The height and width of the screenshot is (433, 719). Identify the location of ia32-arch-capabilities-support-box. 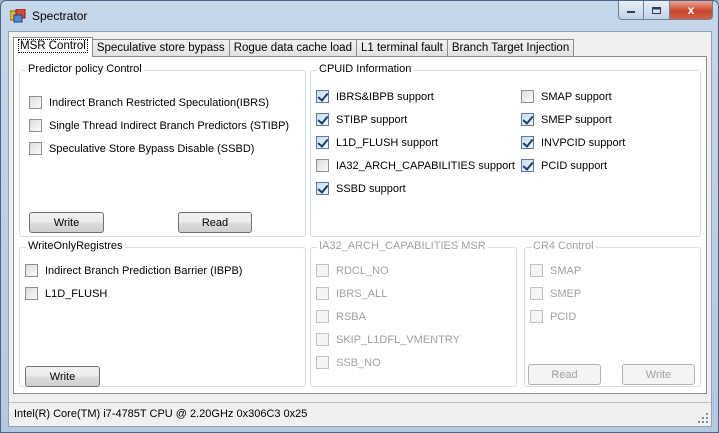
(322, 165).